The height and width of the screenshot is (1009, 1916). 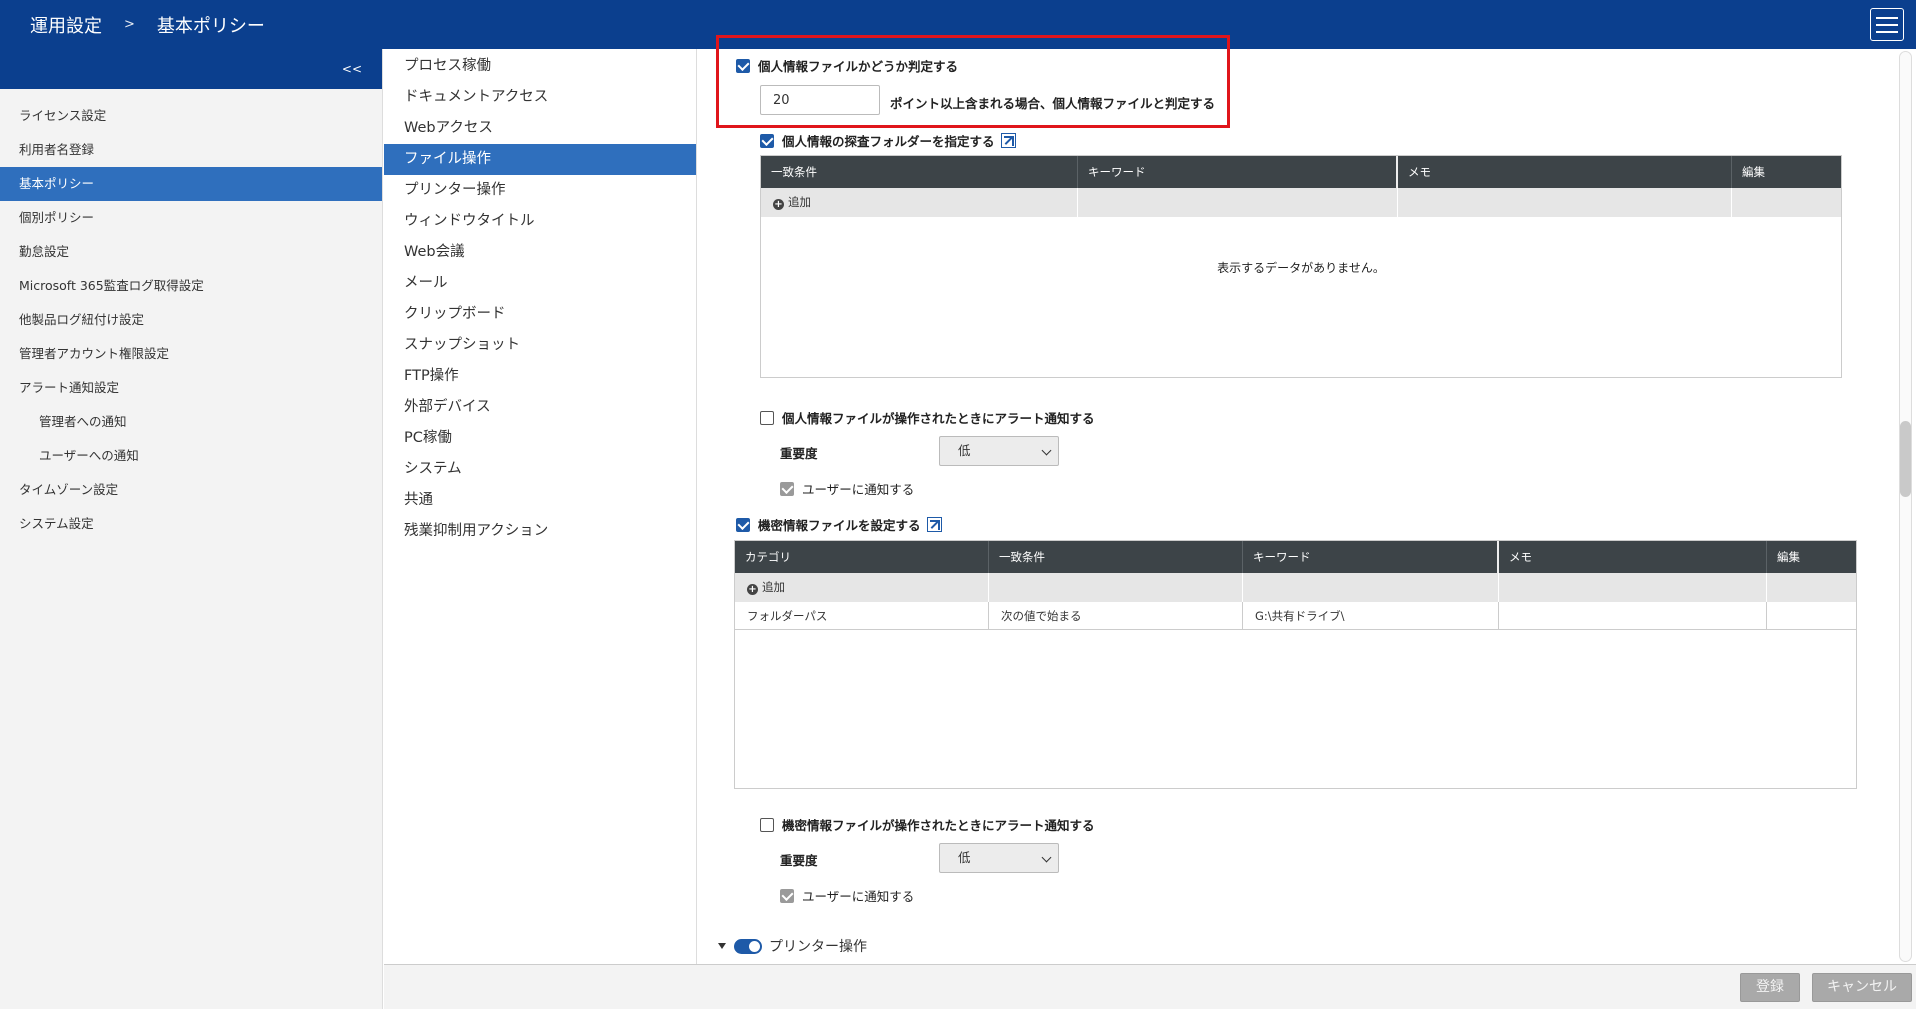 What do you see at coordinates (787, 488) in the screenshot?
I see `personal-notify-checkbox` at bounding box center [787, 488].